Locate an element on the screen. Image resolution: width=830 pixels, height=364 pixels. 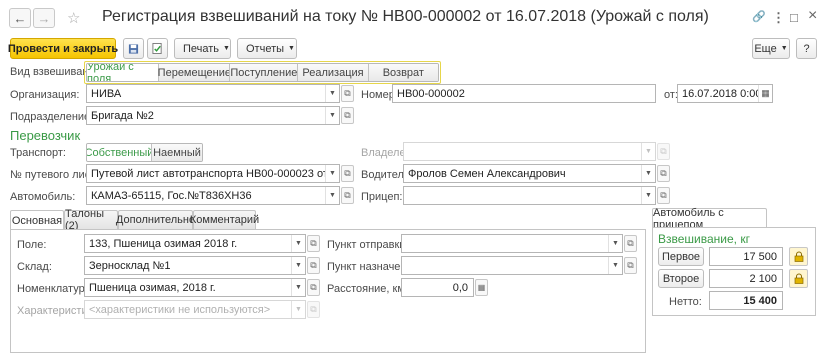
favorite-star-icon: ☆ is located at coordinates (73, 18).